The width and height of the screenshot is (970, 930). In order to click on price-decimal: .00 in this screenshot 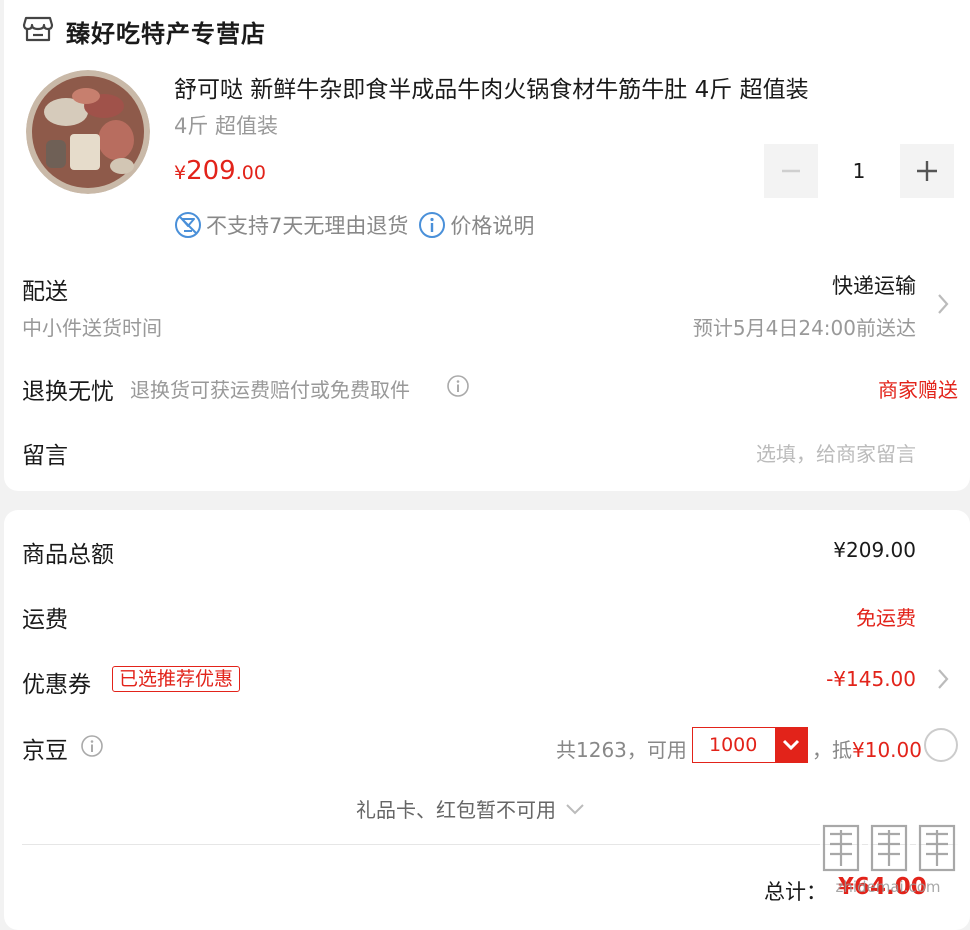, I will do `click(250, 173)`.